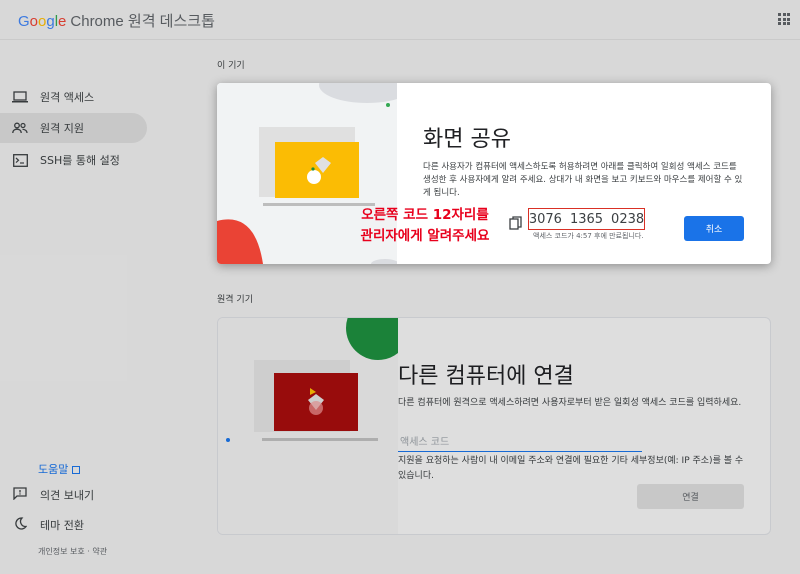  Describe the element at coordinates (62, 525) in the screenshot. I see `theme-label: 테마 전환` at that location.